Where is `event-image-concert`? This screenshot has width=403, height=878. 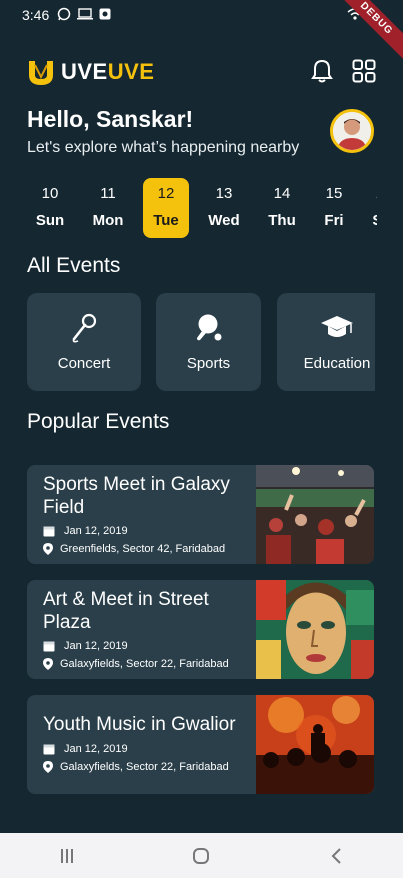
event-image-concert is located at coordinates (315, 744).